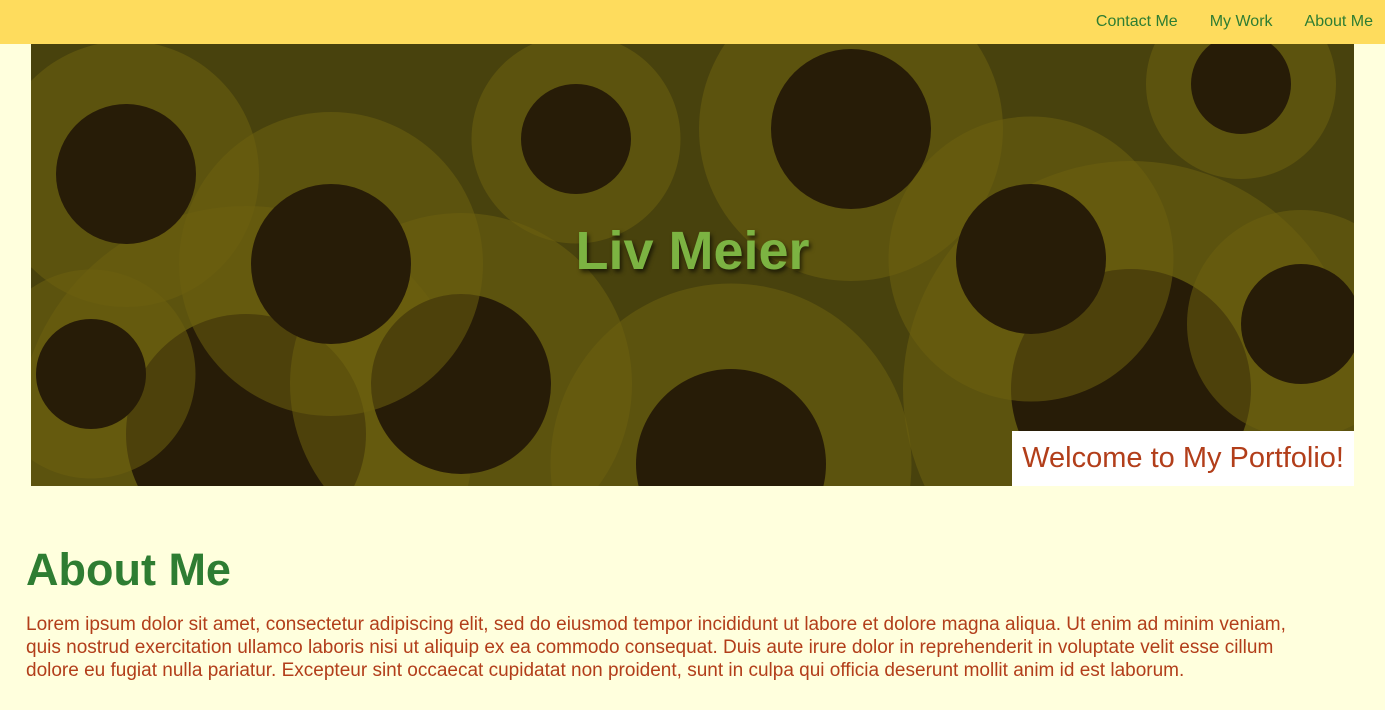 The width and height of the screenshot is (1385, 710). What do you see at coordinates (1339, 22) in the screenshot?
I see `nav-link-about-me: About Me` at bounding box center [1339, 22].